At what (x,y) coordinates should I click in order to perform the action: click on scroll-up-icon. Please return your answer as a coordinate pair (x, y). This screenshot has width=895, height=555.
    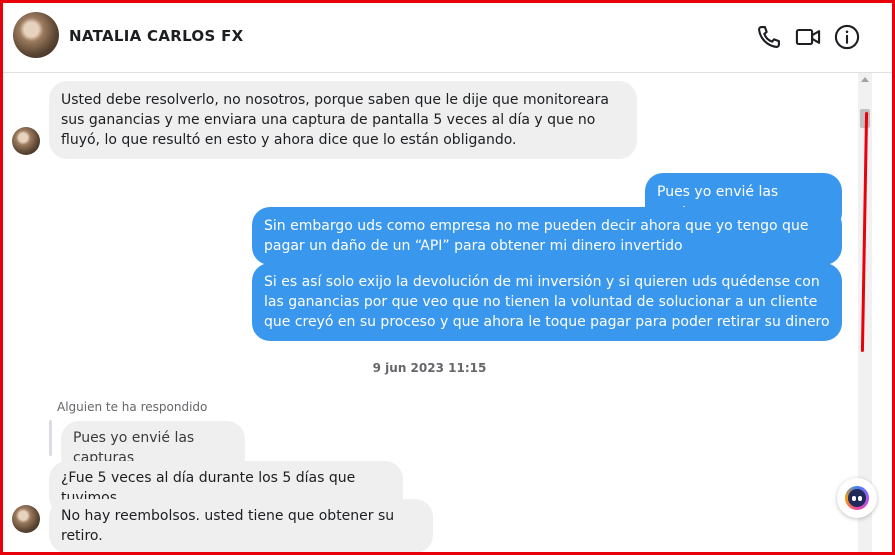
    Looking at the image, I should click on (865, 79).